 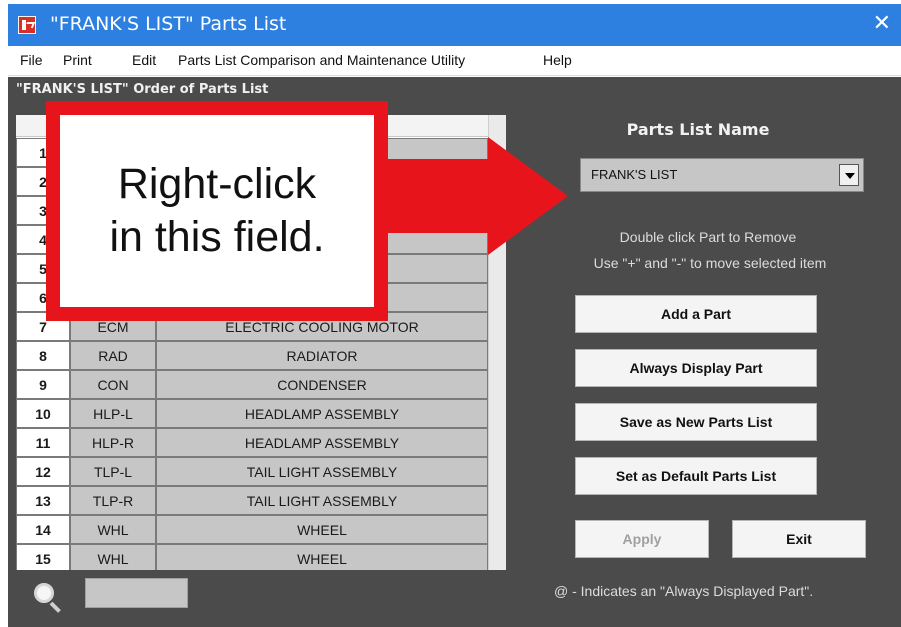 What do you see at coordinates (43, 355) in the screenshot?
I see `row-number: 8` at bounding box center [43, 355].